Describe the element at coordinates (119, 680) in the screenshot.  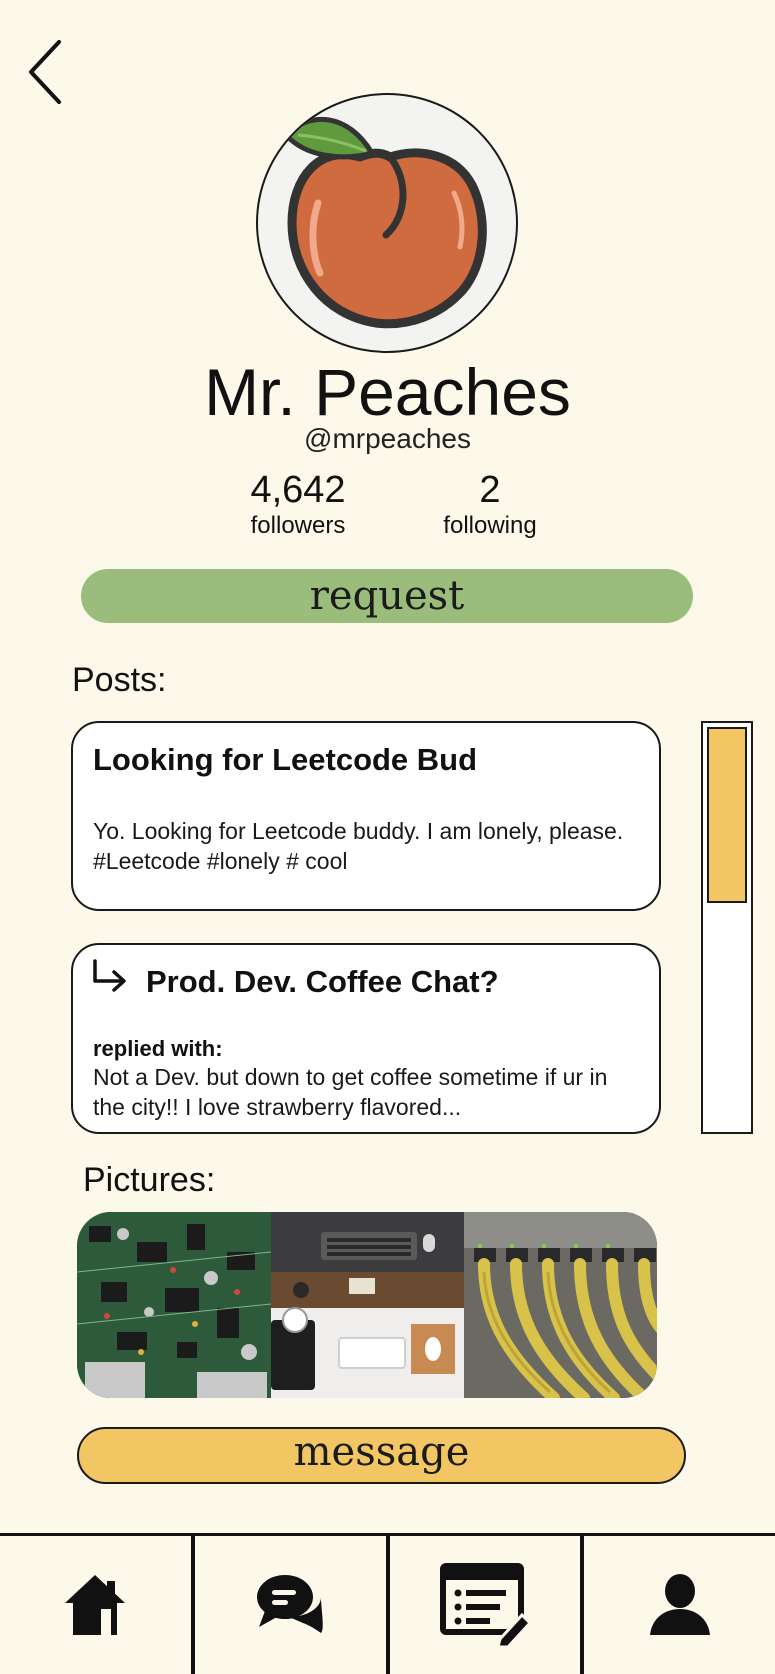
I see `posts-section-title: Posts:` at that location.